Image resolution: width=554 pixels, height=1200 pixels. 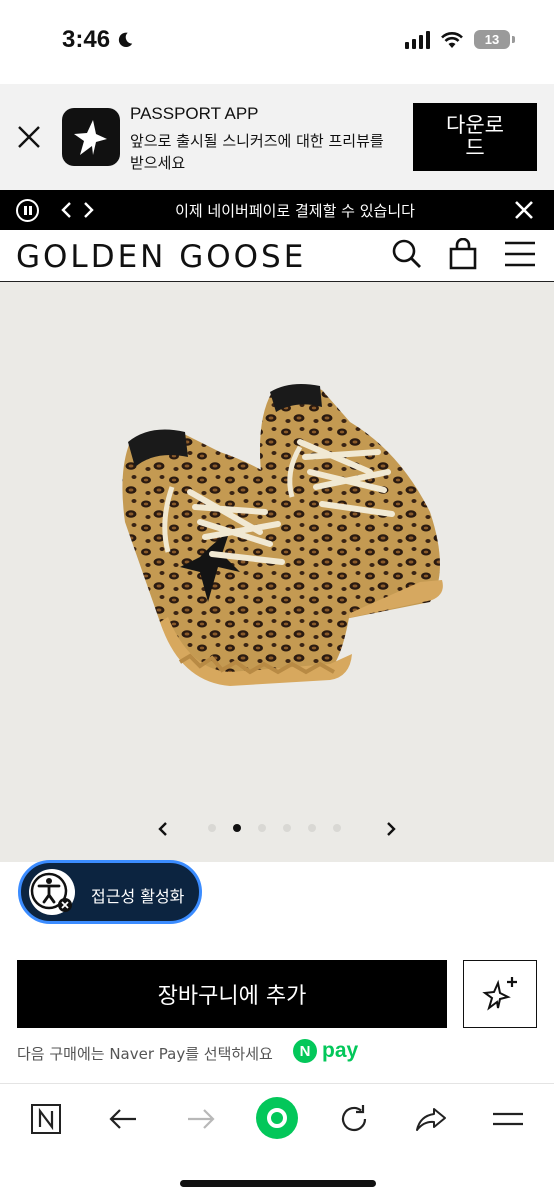 I want to click on naver-n-icon, so click(x=46, y=1119).